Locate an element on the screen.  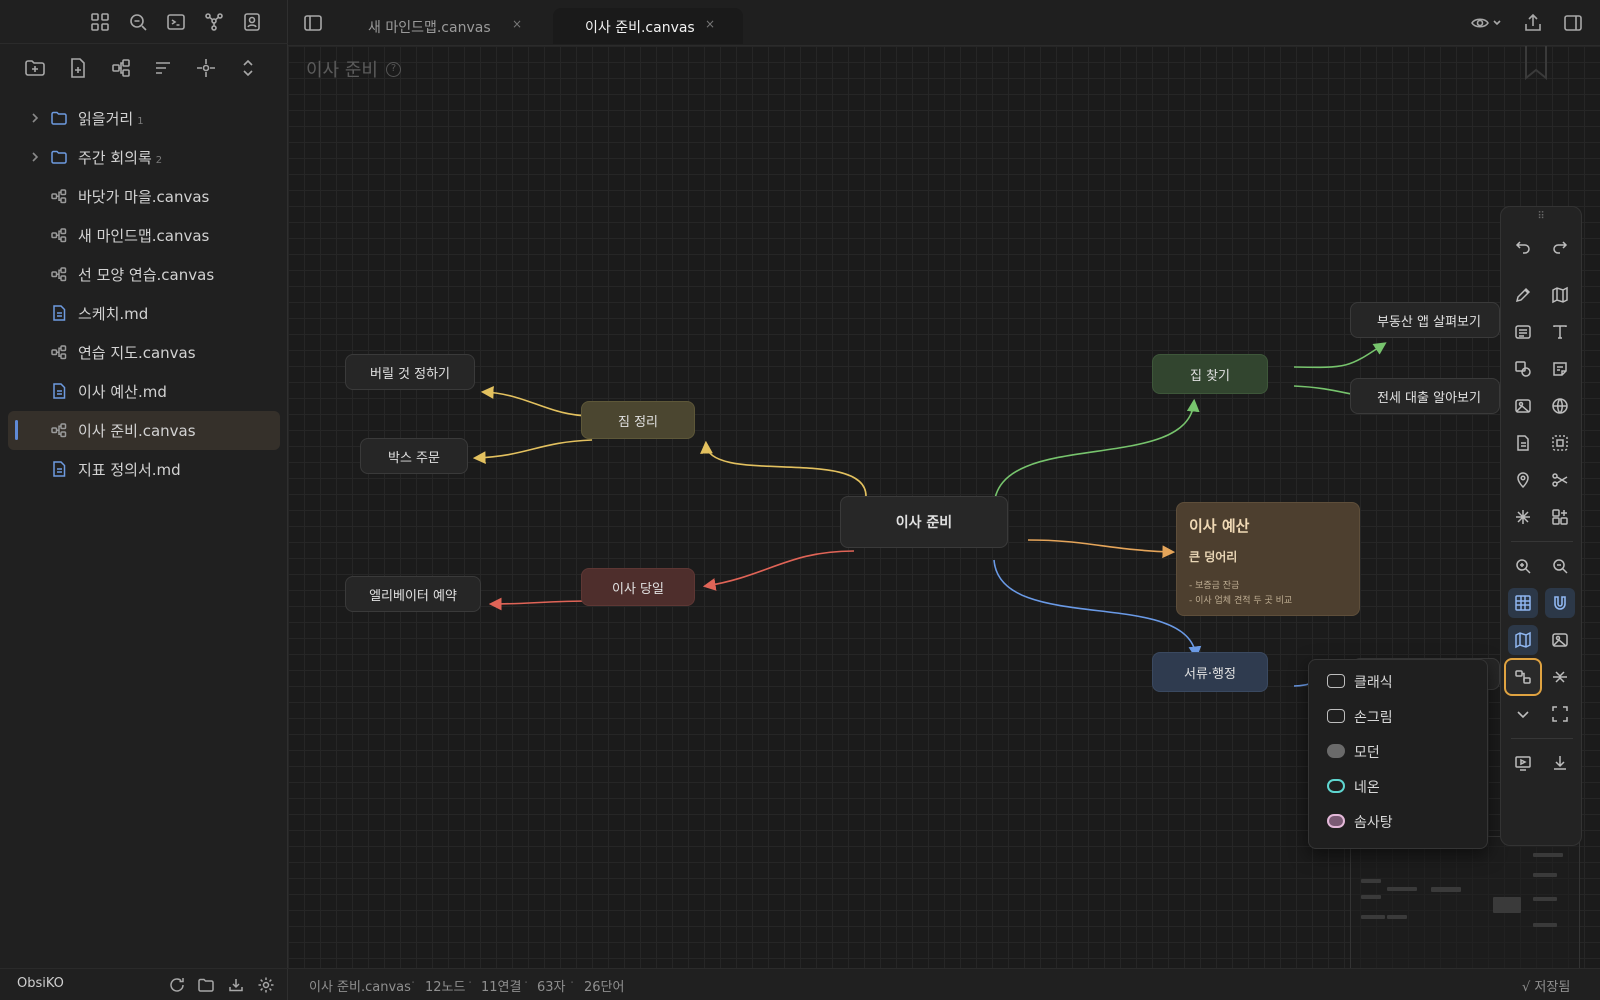
location-pin-icon is located at coordinates (1523, 480).